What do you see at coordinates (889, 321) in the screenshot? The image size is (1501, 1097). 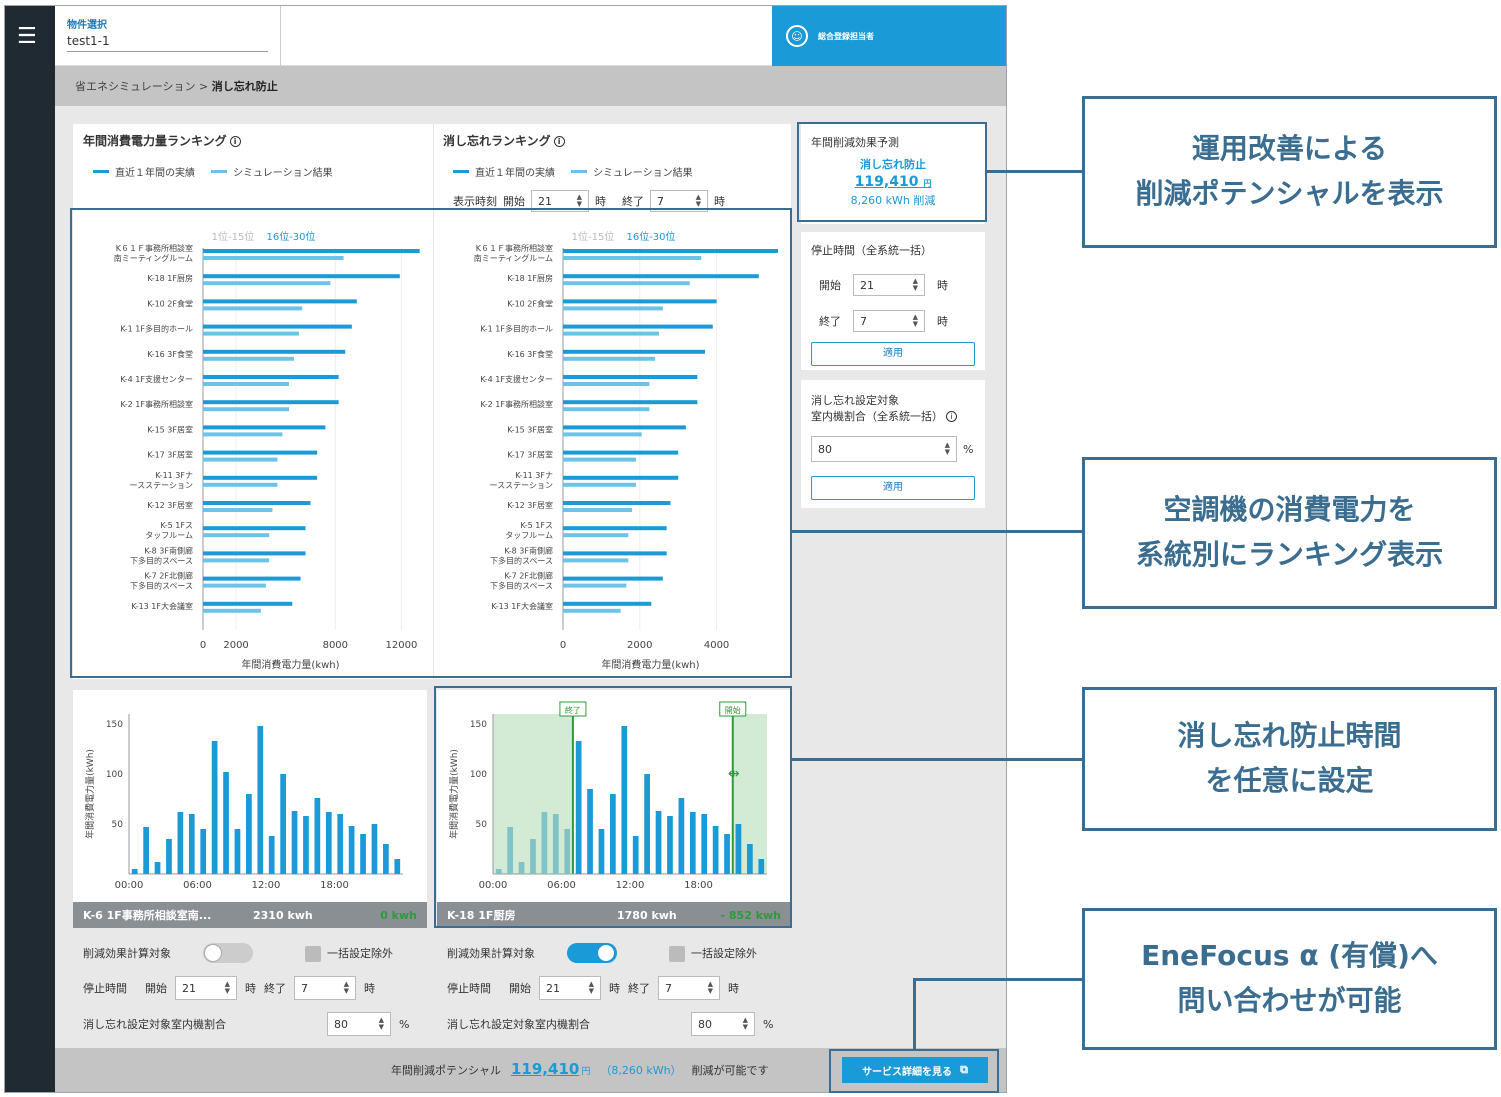 I see `stop-end-spinner: 7 ▲ ▼` at bounding box center [889, 321].